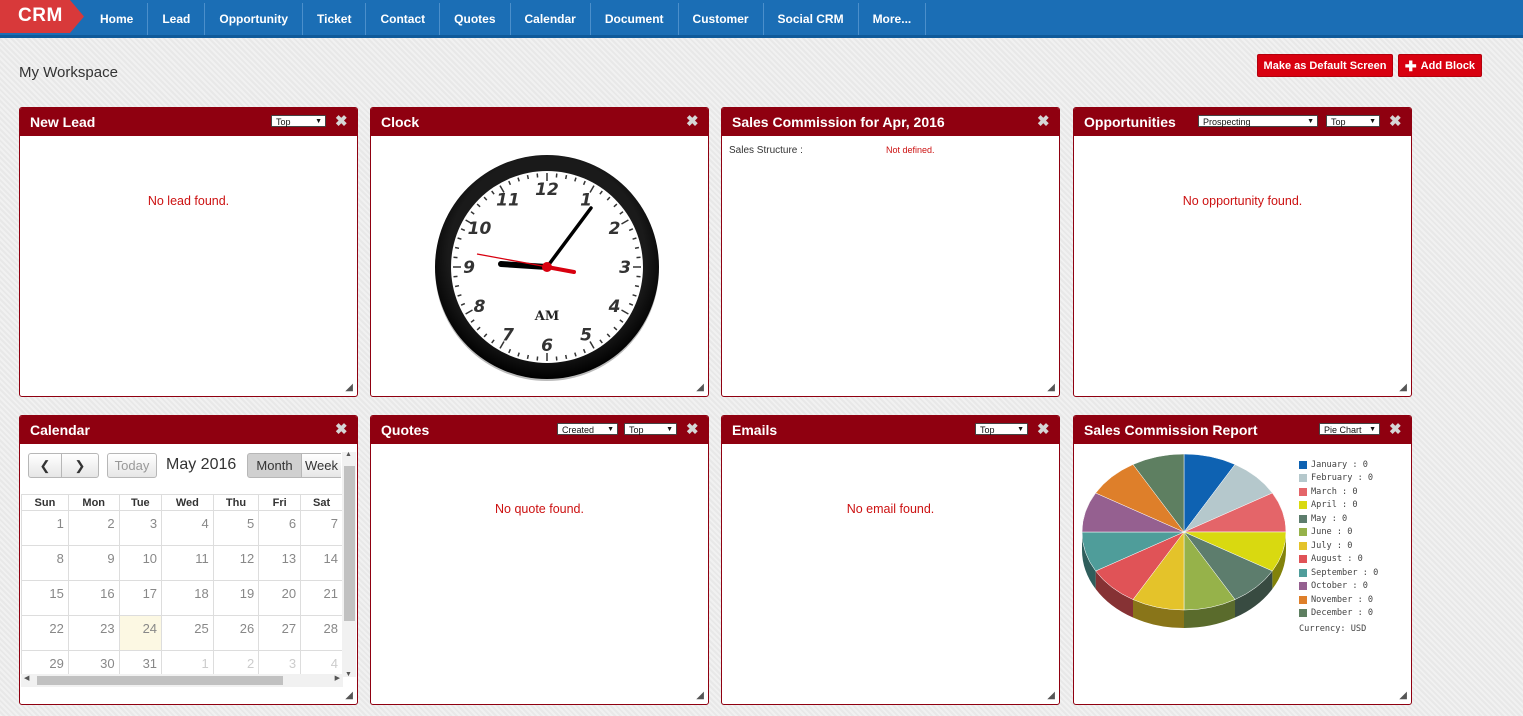  I want to click on day-cell: 11, so click(187, 563).